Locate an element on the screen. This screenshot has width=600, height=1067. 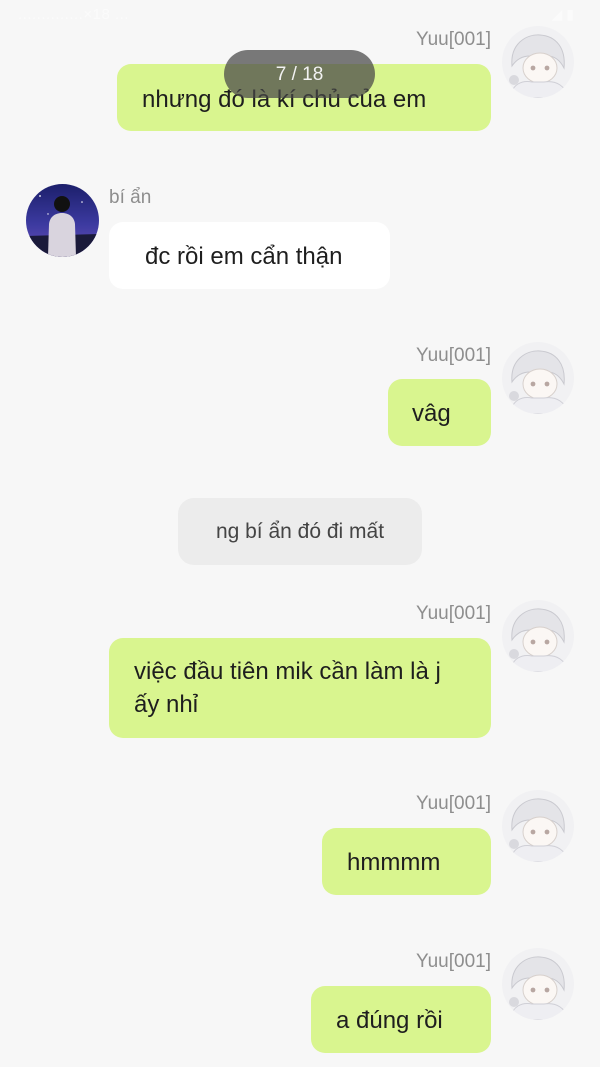
page-indicator: 7 / 18 is located at coordinates (299, 74).